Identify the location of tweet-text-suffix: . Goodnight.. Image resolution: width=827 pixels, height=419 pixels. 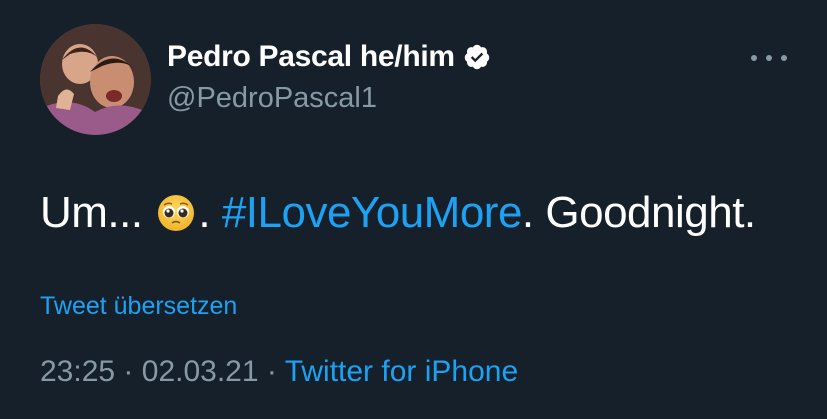
(638, 212).